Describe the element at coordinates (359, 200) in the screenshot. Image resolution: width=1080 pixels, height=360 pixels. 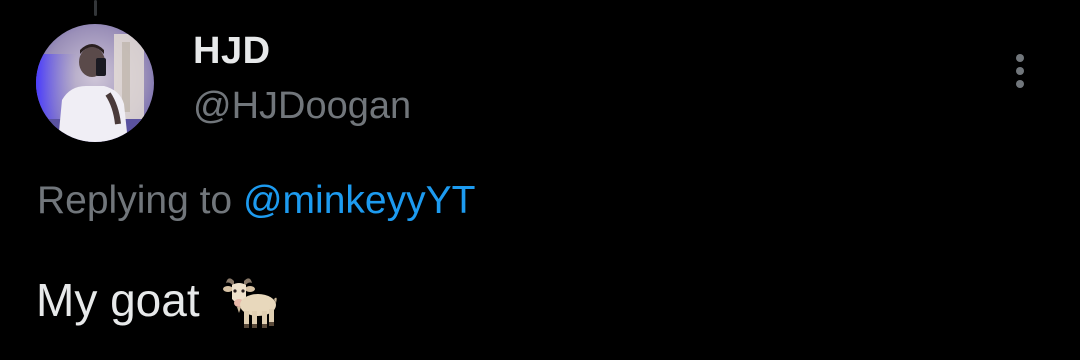
I see `mention-link: @minkeyyYT` at that location.